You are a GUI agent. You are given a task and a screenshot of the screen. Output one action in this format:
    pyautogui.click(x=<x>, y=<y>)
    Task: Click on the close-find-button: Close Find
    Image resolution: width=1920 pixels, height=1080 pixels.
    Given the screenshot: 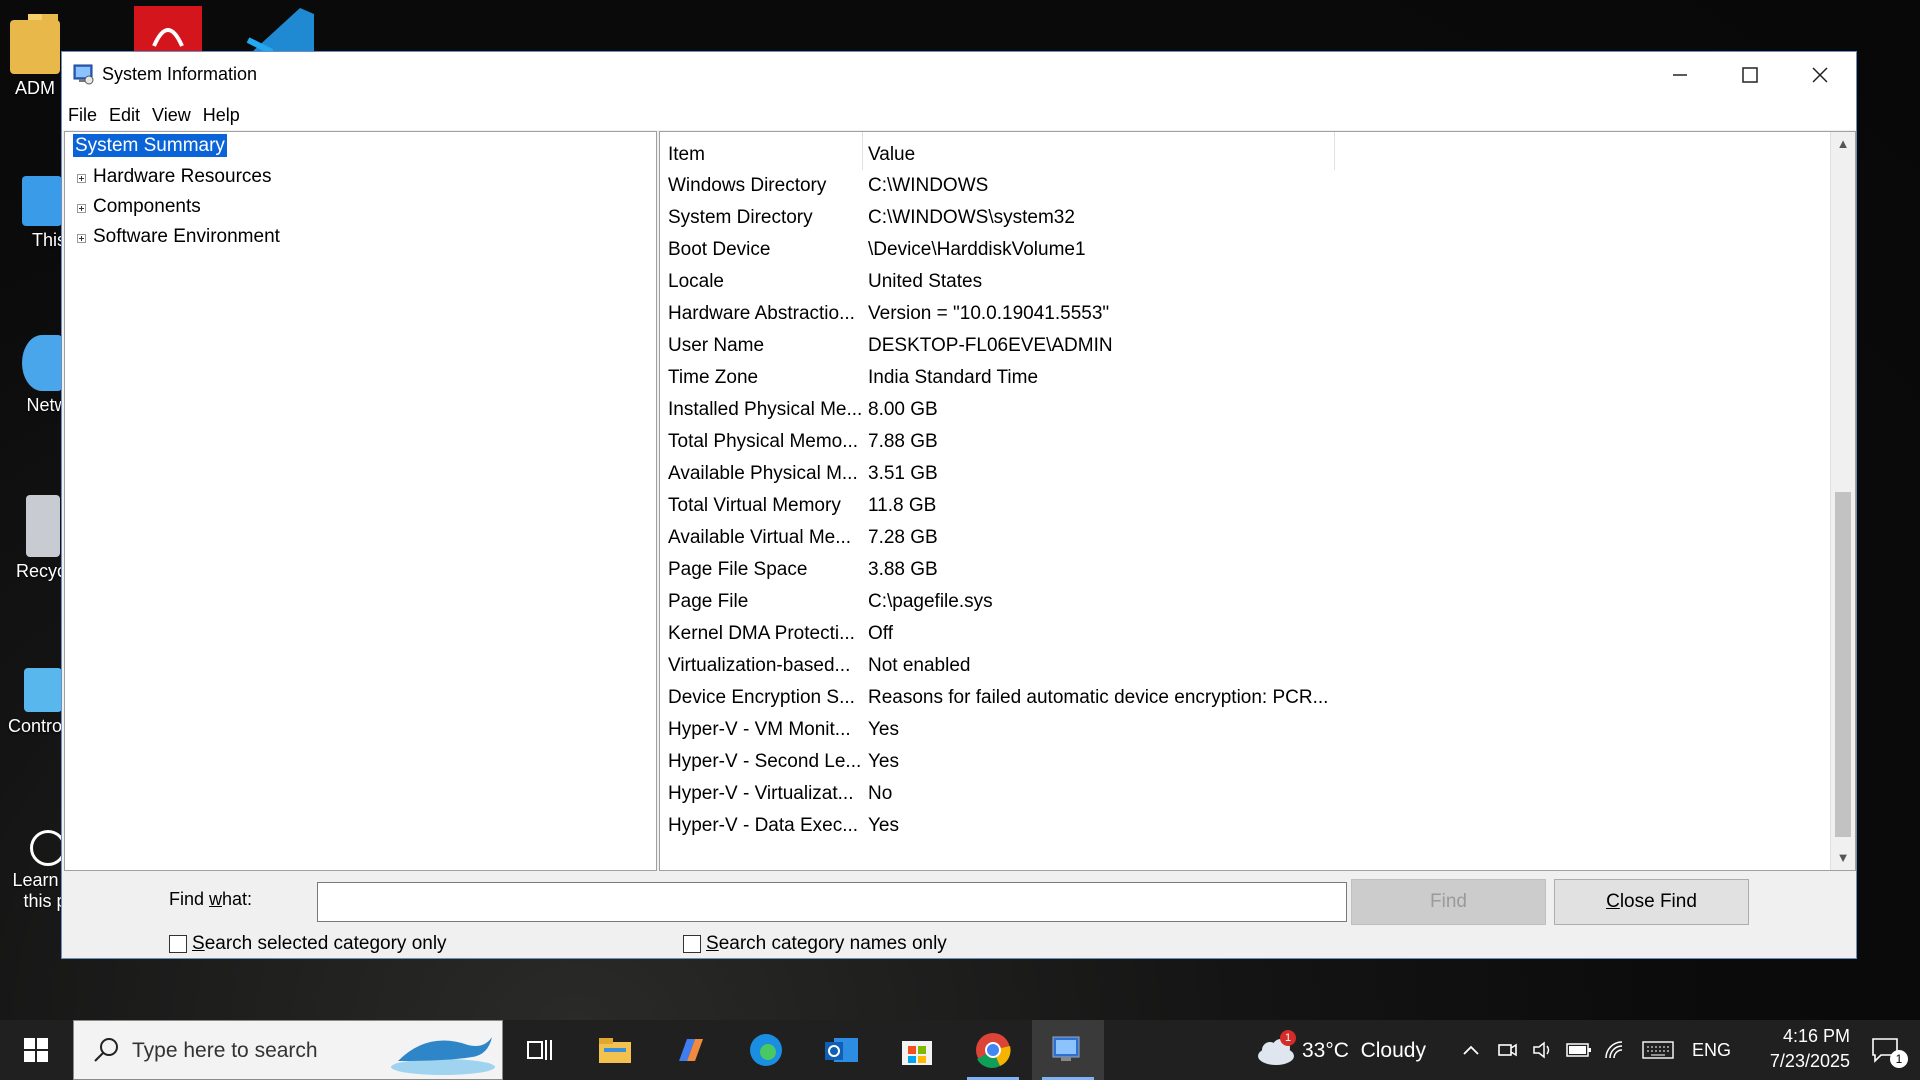 What is the action you would take?
    pyautogui.click(x=1651, y=902)
    